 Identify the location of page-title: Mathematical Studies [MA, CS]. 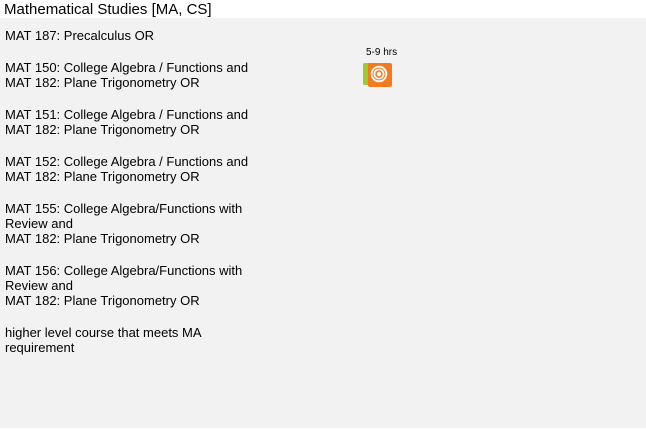
(108, 9).